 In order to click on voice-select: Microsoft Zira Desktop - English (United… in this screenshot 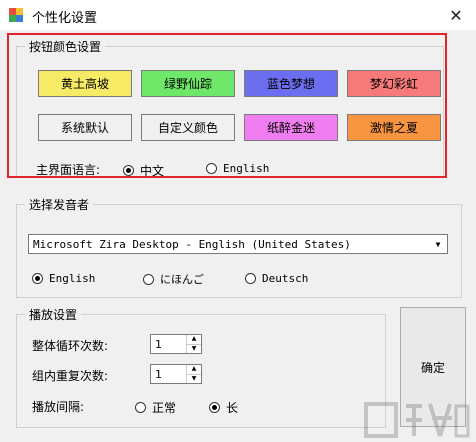, I will do `click(238, 244)`.